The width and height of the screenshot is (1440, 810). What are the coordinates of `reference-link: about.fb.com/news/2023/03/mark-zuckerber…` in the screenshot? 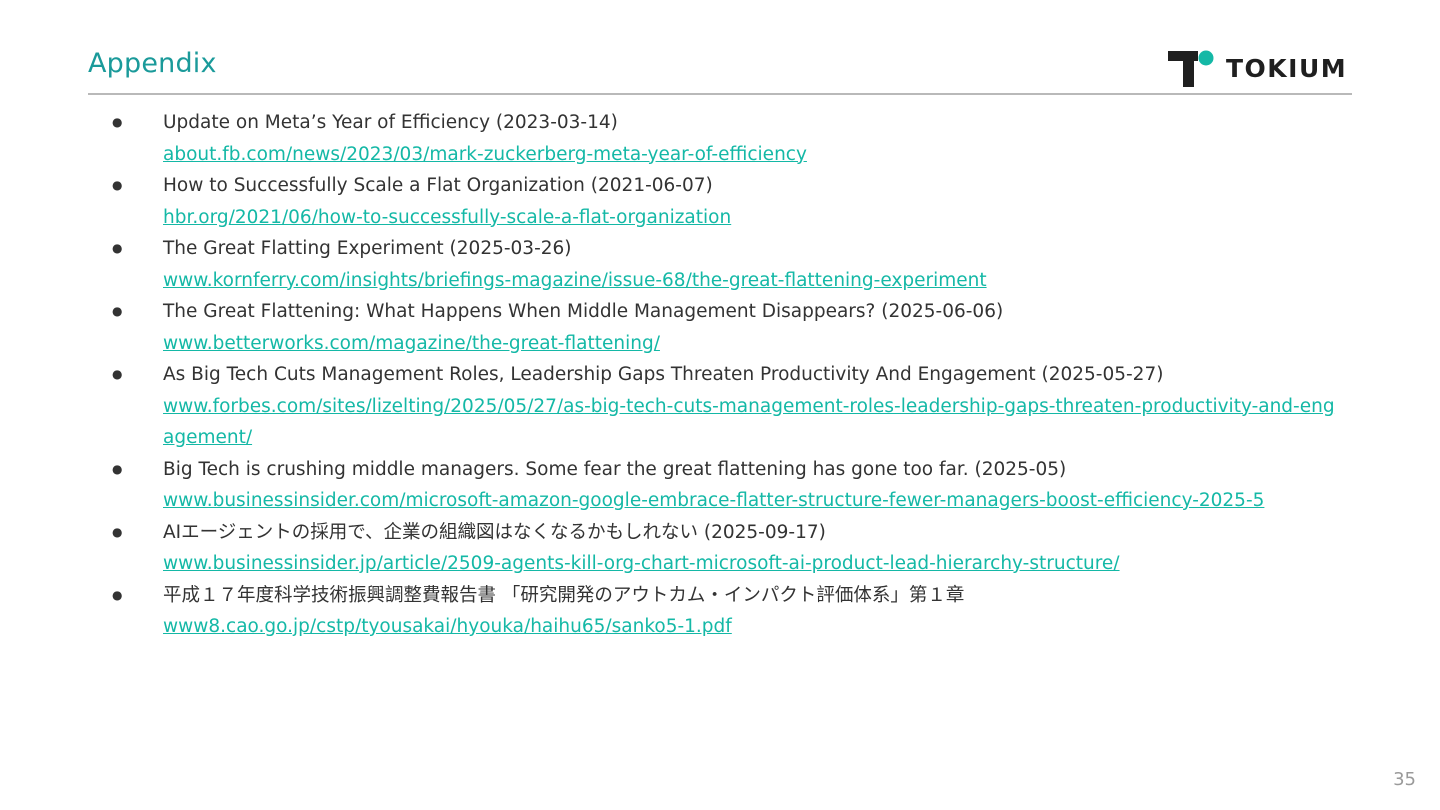 It's located at (753, 155).